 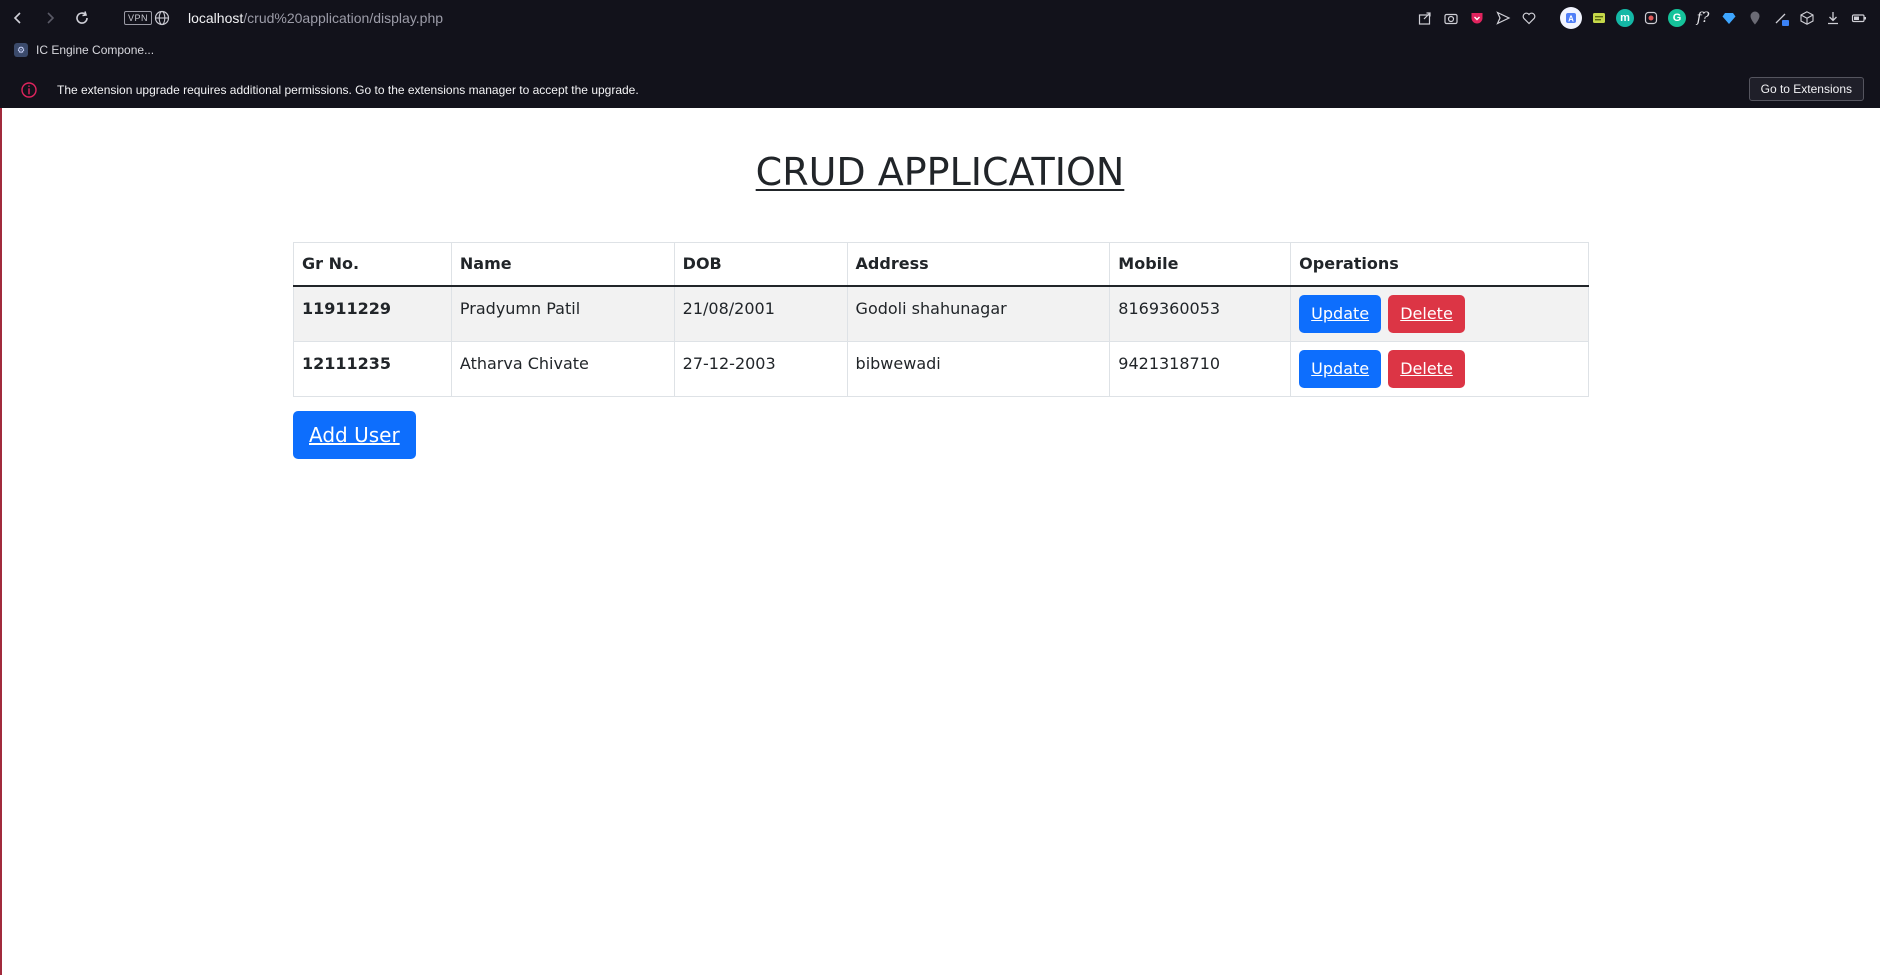 I want to click on forward-arrow-icon, so click(x=51, y=18).